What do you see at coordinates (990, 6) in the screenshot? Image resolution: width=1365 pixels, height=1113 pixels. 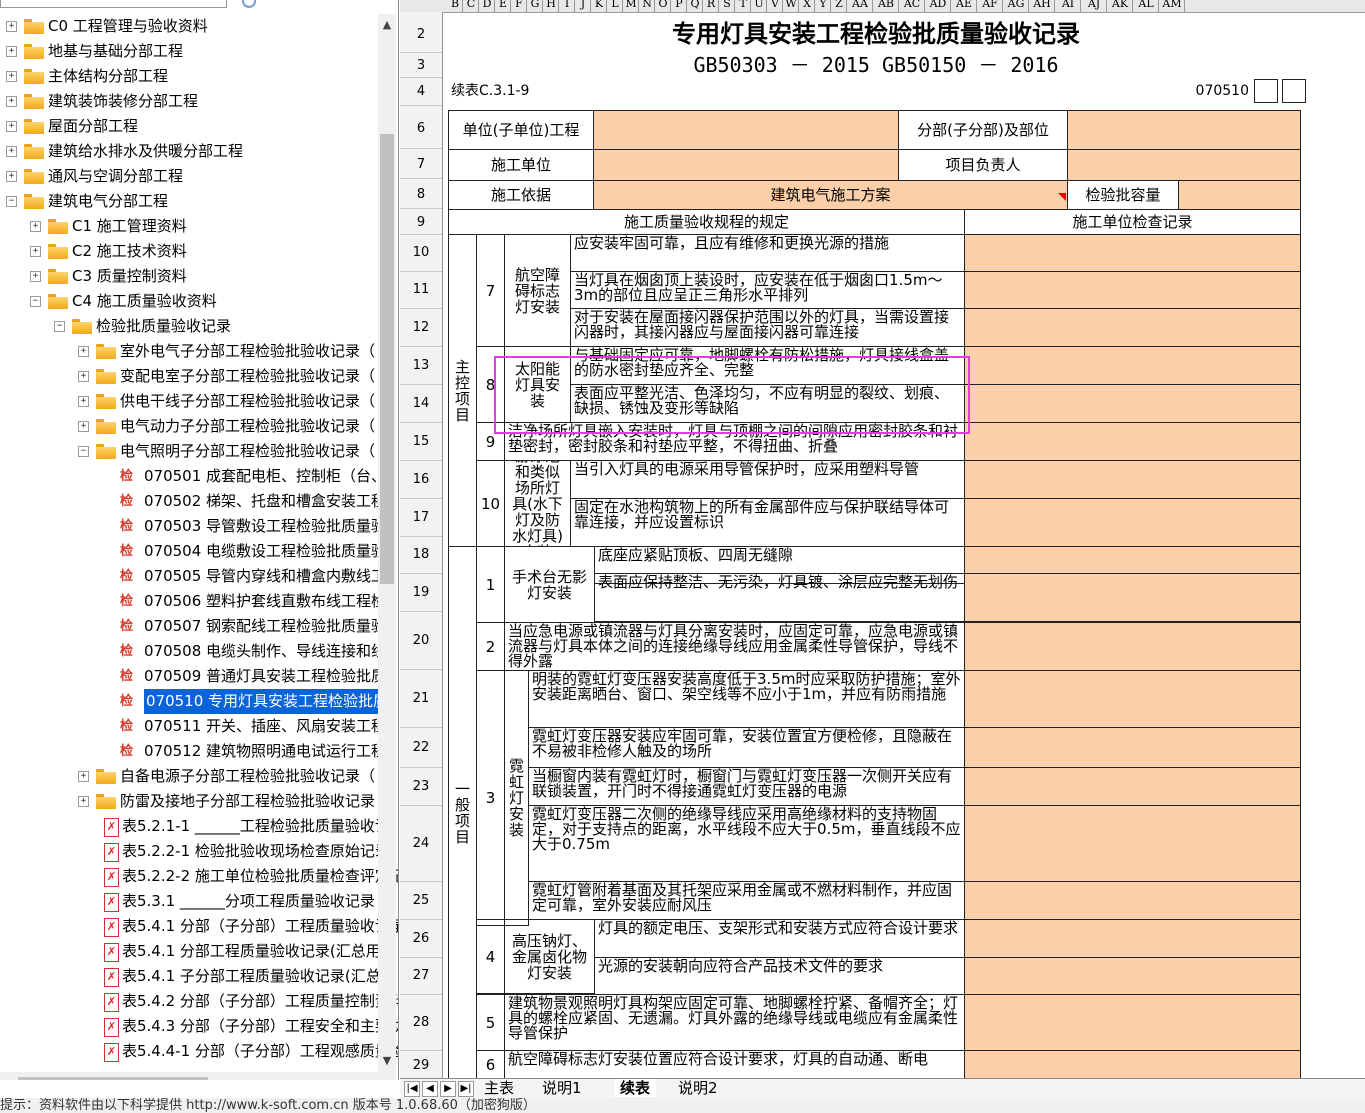 I see `column-header: AF` at bounding box center [990, 6].